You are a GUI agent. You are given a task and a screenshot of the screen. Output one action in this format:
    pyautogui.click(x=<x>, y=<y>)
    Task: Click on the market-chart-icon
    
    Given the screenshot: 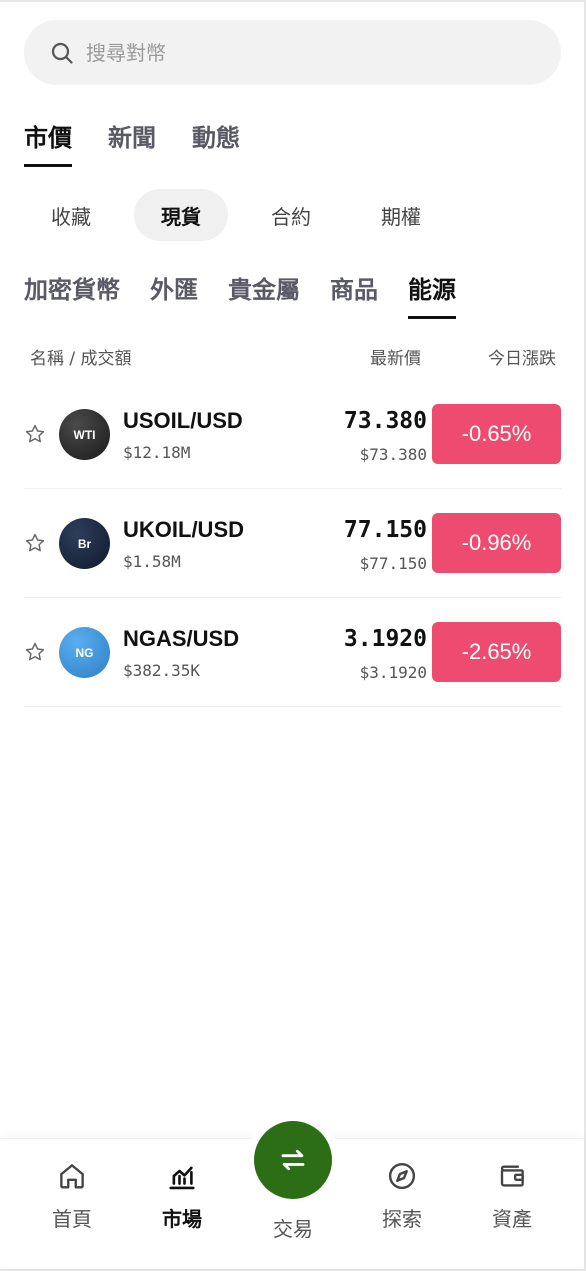 What is the action you would take?
    pyautogui.click(x=182, y=1178)
    